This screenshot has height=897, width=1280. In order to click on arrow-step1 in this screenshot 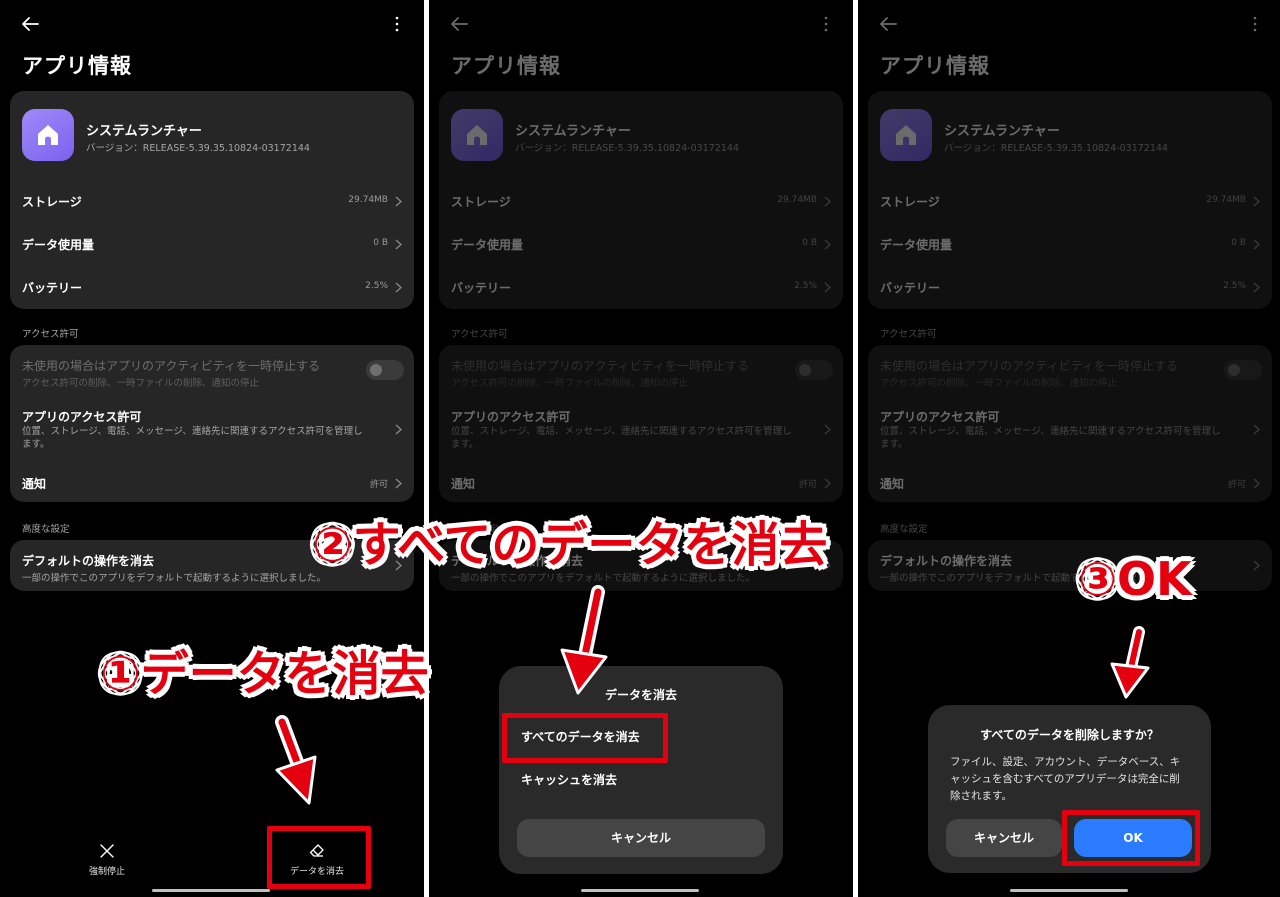, I will do `click(296, 760)`.